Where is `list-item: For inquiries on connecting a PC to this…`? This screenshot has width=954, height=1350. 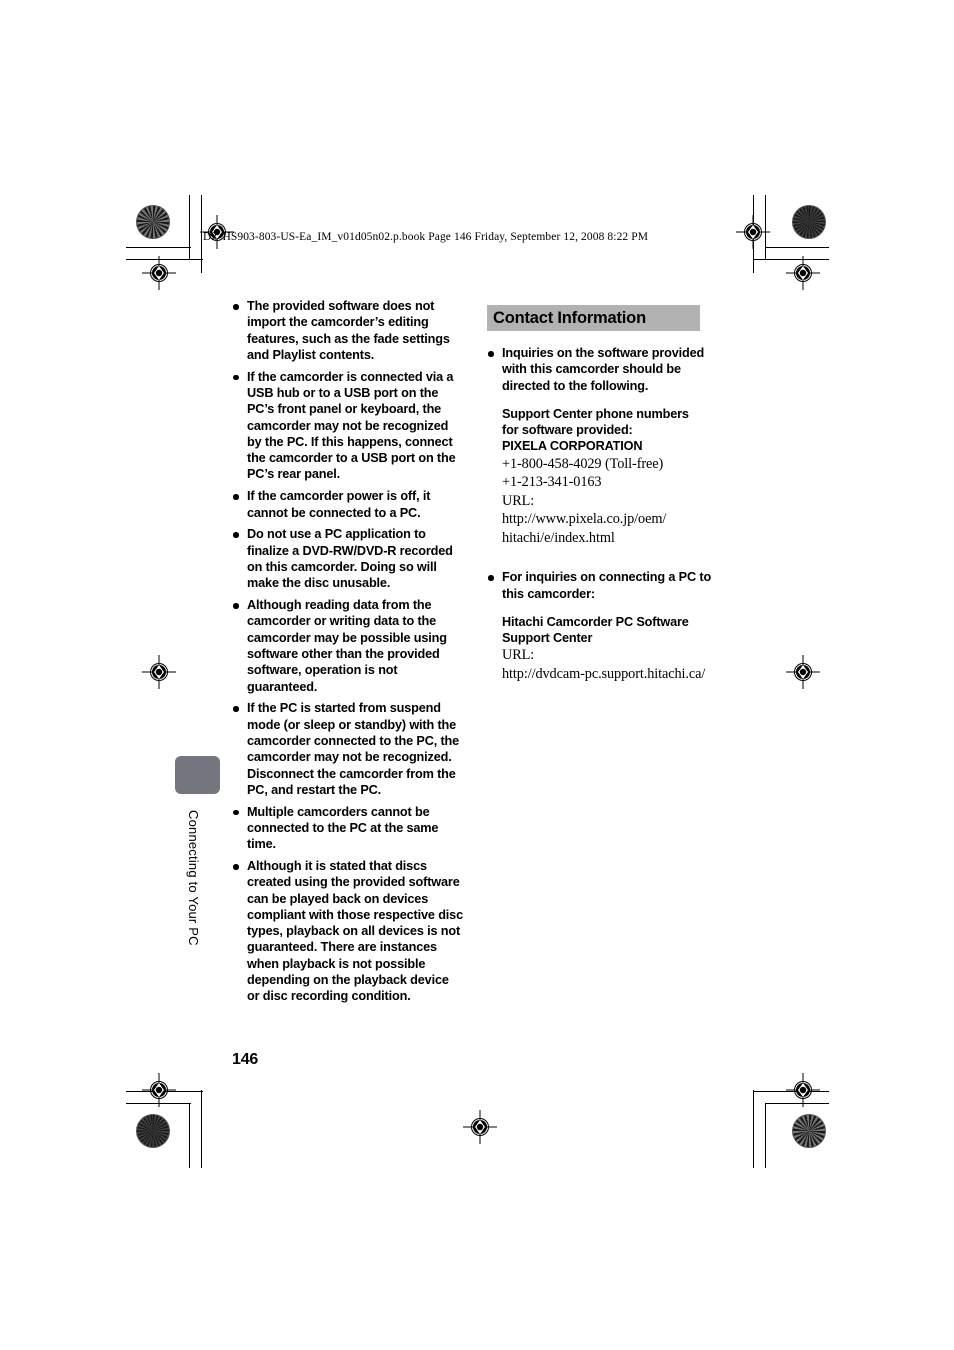 list-item: For inquiries on connecting a PC to this… is located at coordinates (604, 585).